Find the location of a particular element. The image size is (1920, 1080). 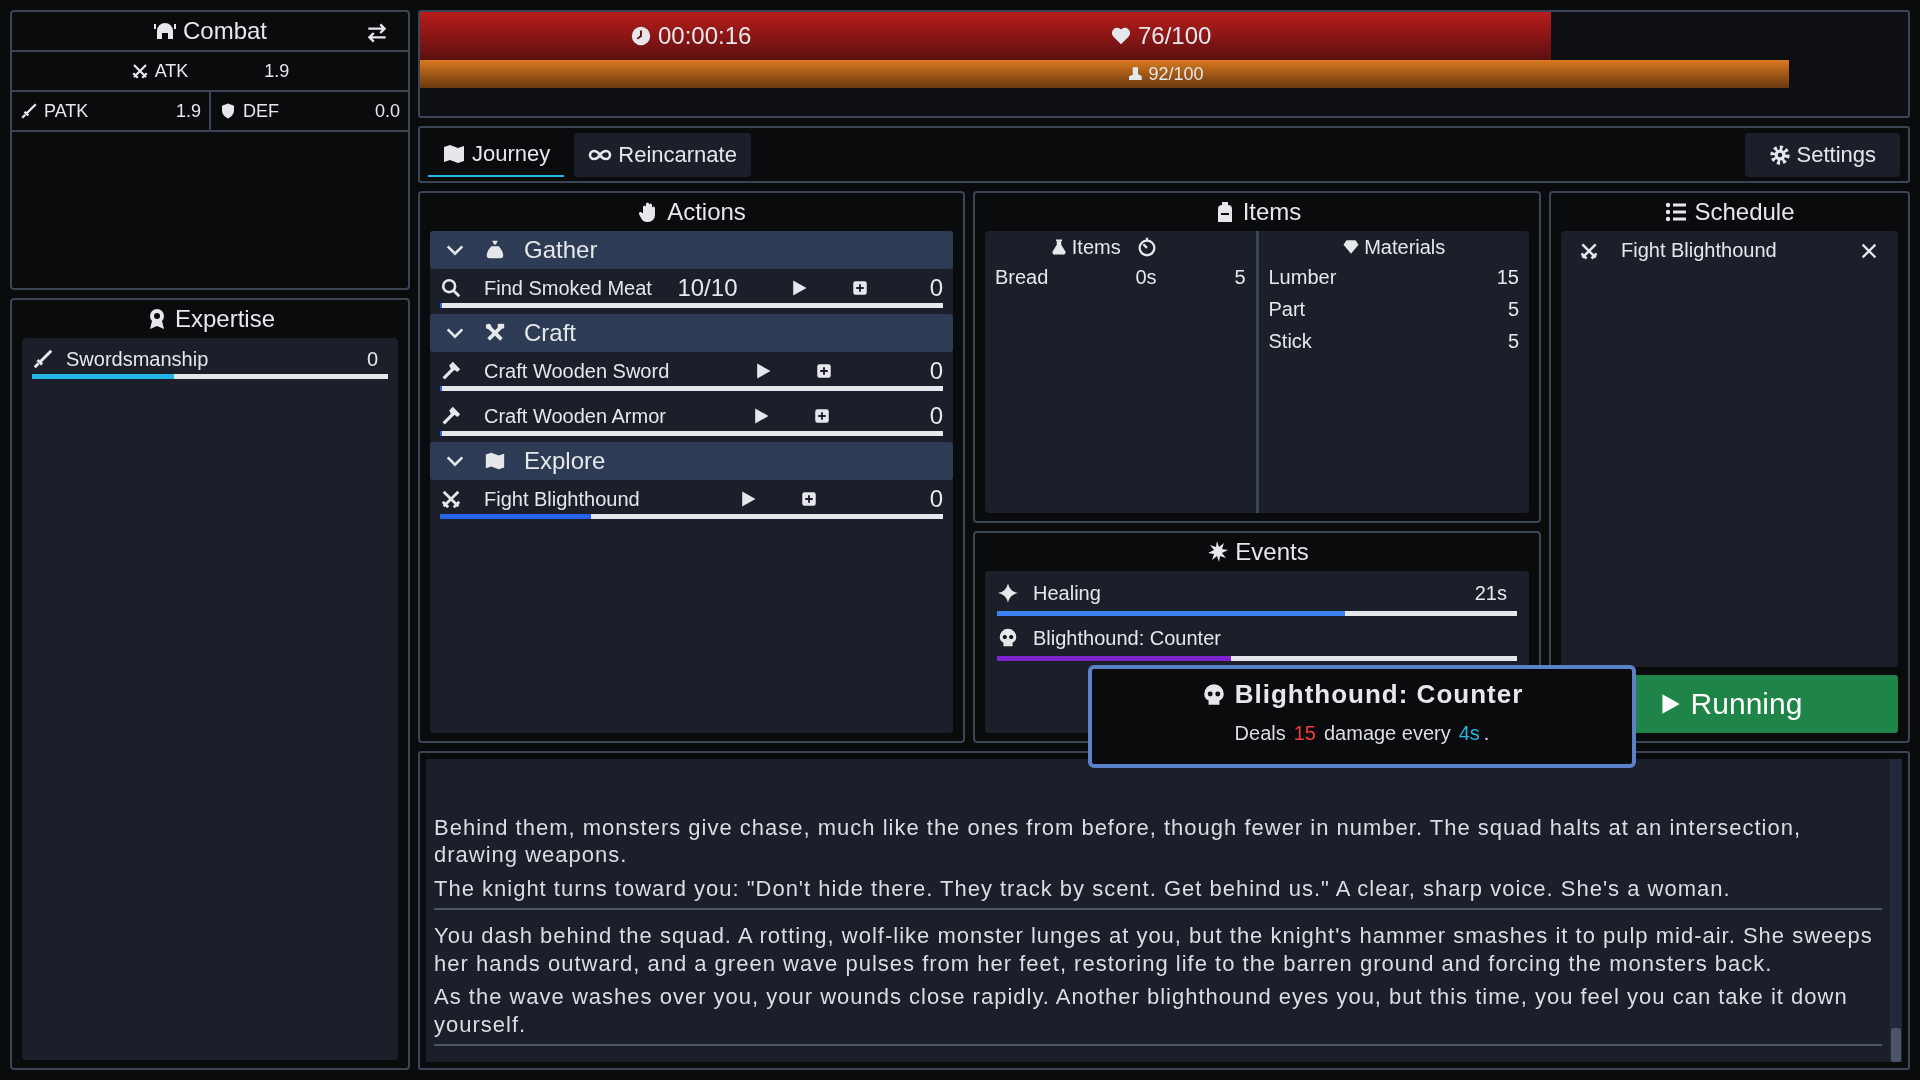

story-paragraph: As the wave washes over you, your wounds close rapidly. Another blighthound eyes you, but this time, you feel you can take it down yourself. is located at coordinates (1141, 1010).